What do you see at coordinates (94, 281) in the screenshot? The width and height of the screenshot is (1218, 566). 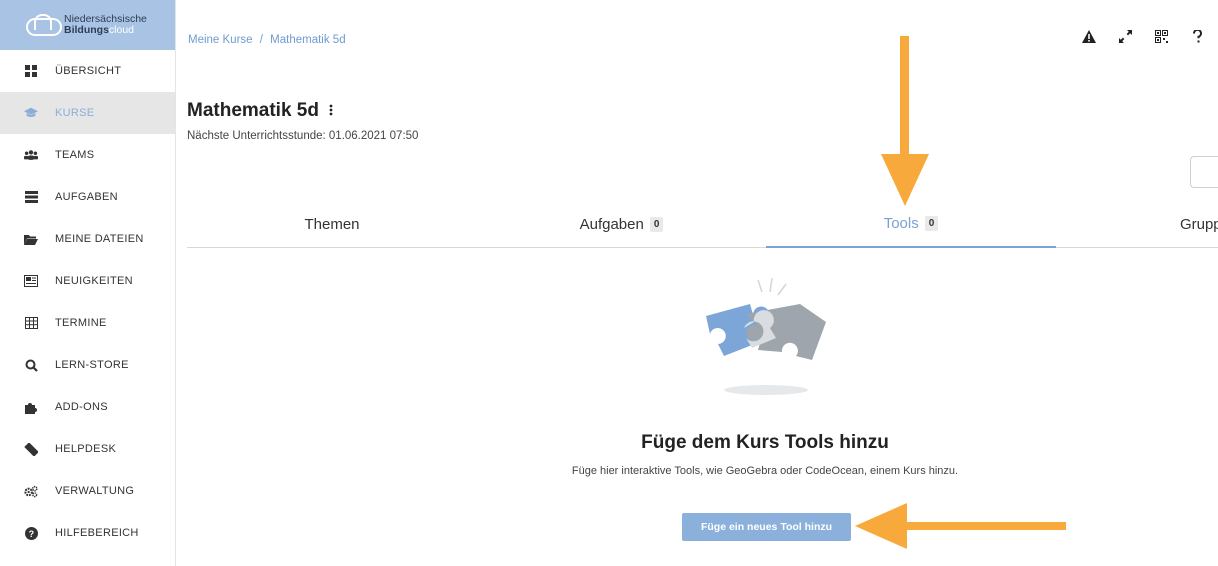 I see `sidebar-item-label: NEUIGKEITEN` at bounding box center [94, 281].